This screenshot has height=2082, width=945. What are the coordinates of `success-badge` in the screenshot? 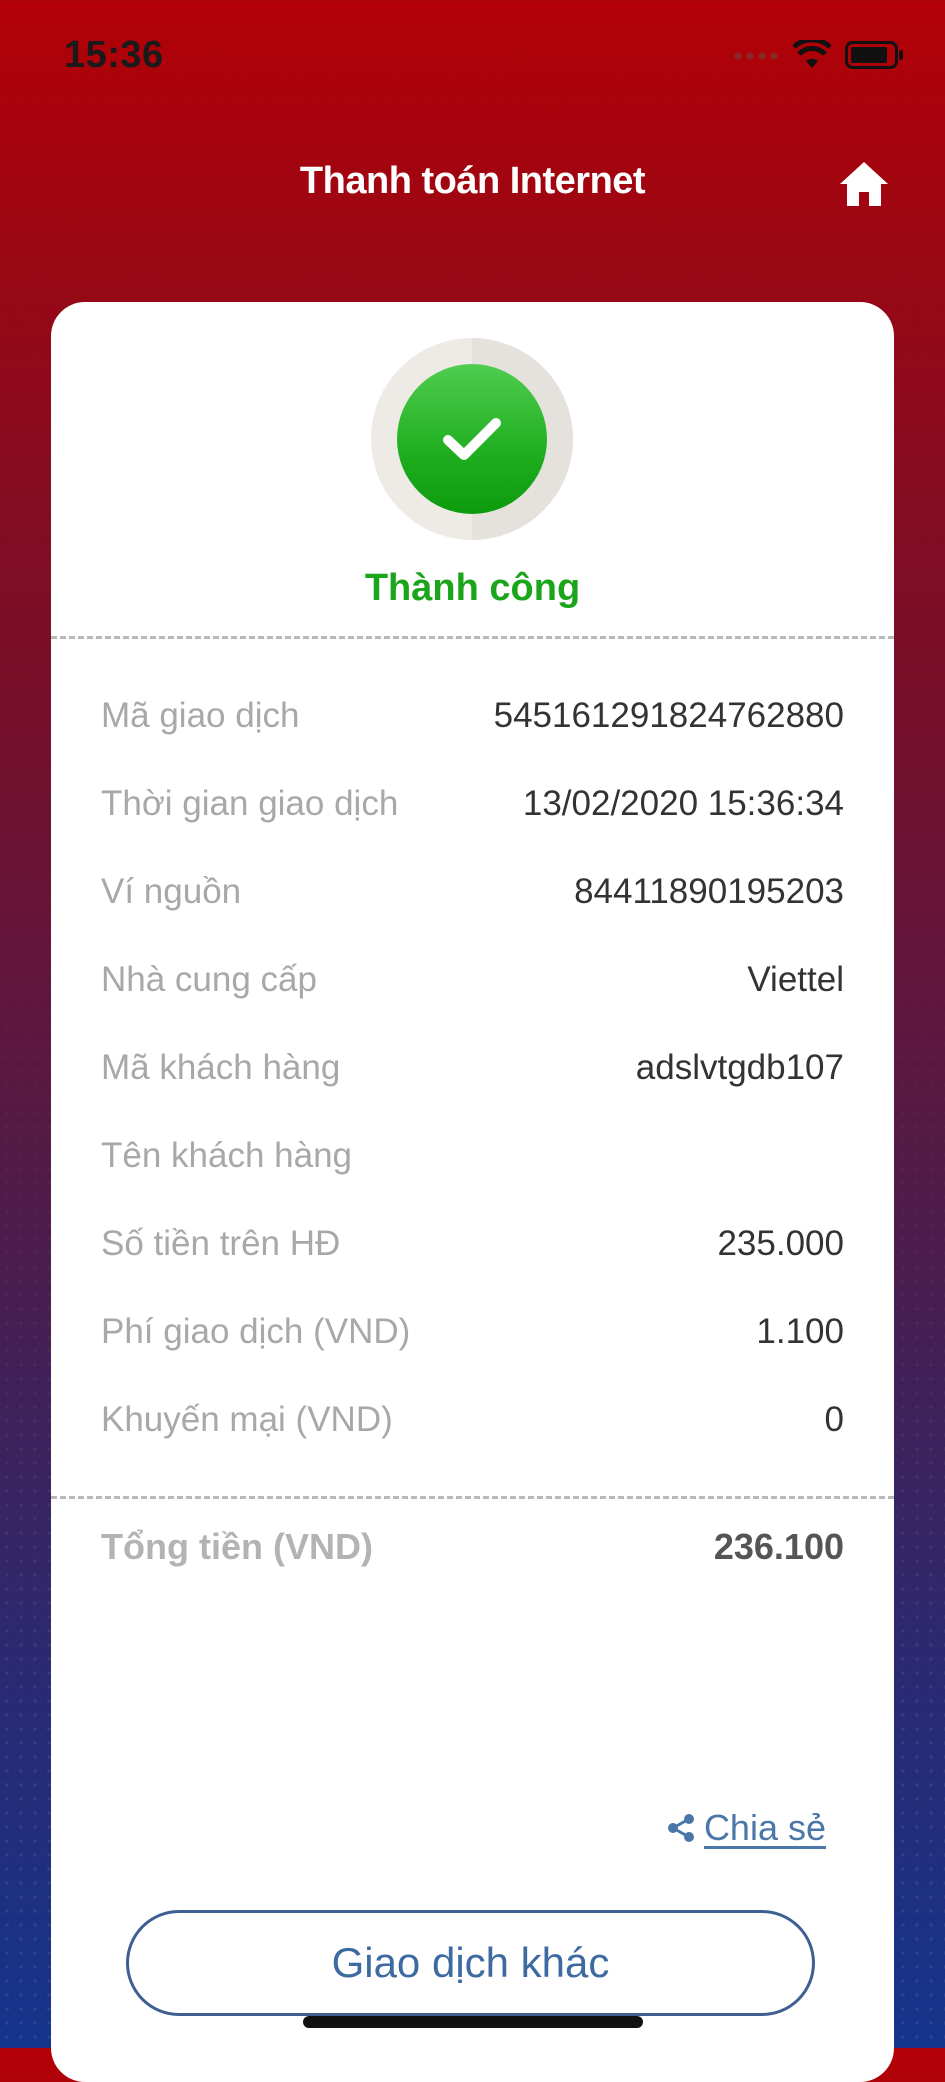 It's located at (472, 439).